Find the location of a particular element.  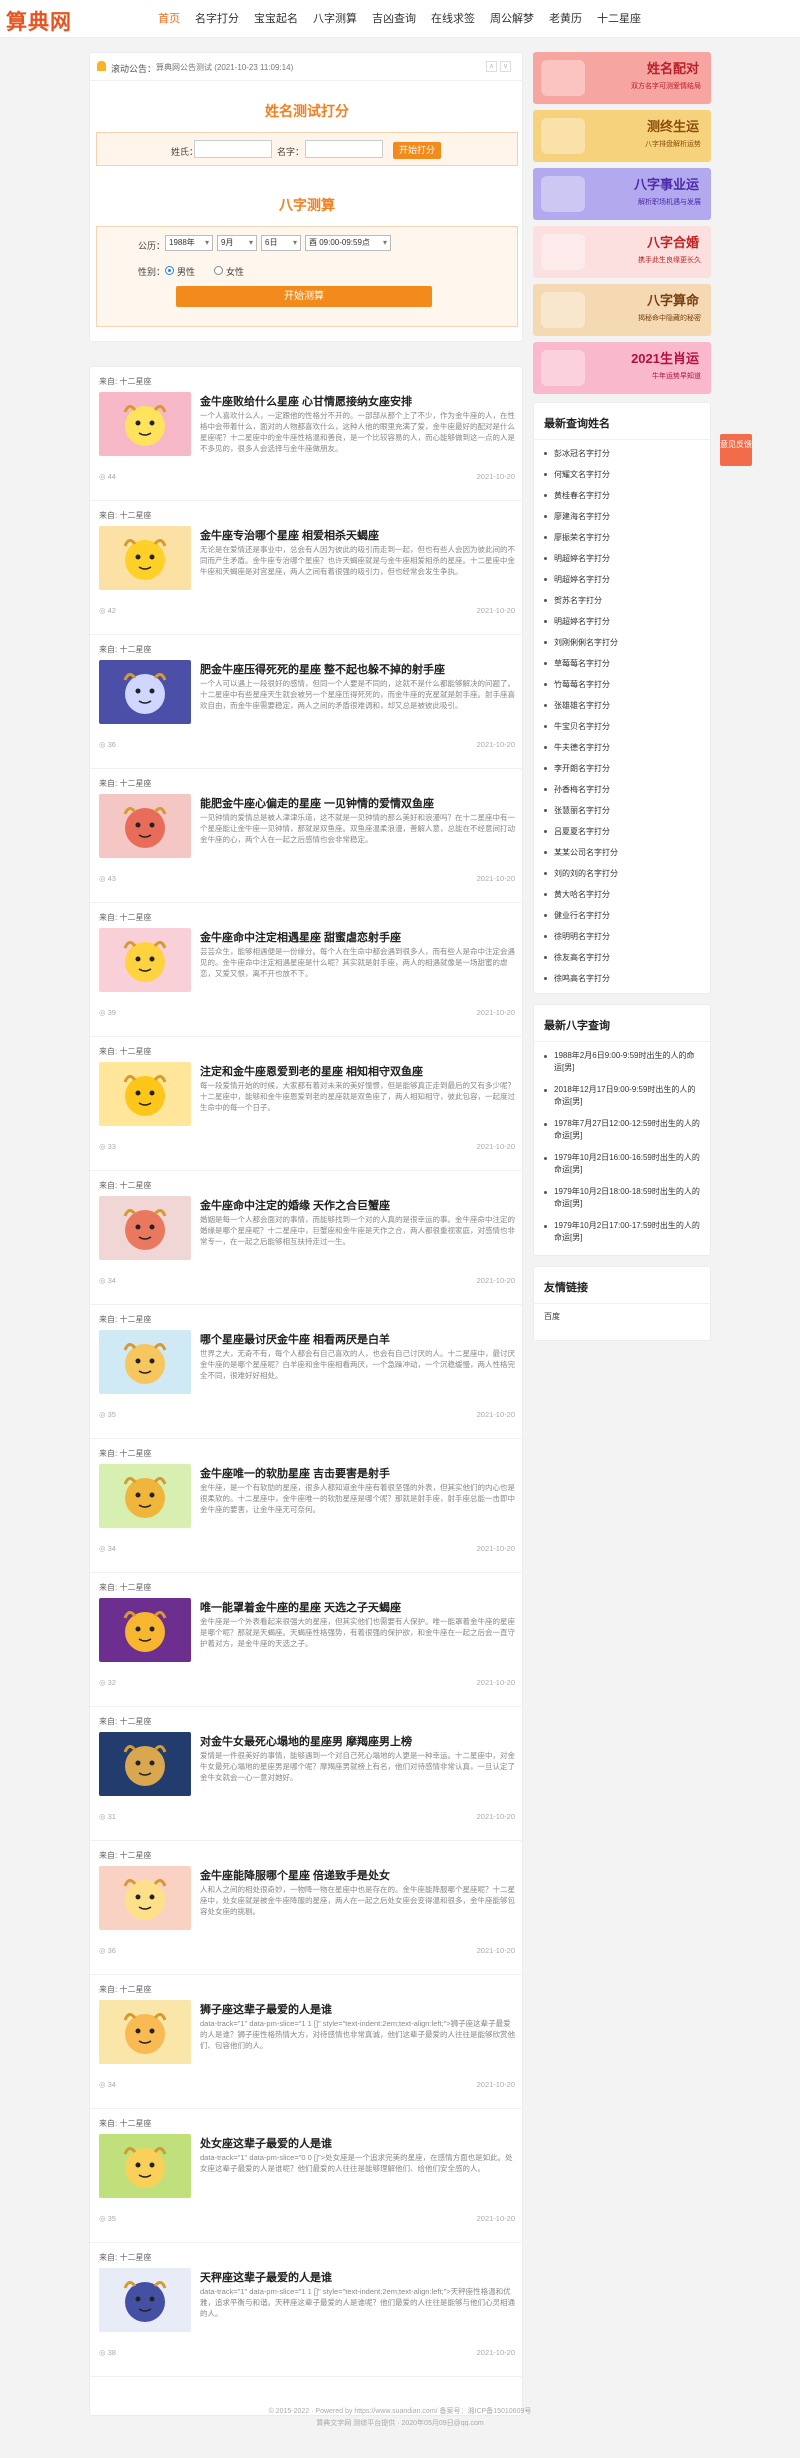

recent-name-link: 黄桂春名字打分 is located at coordinates (622, 495).